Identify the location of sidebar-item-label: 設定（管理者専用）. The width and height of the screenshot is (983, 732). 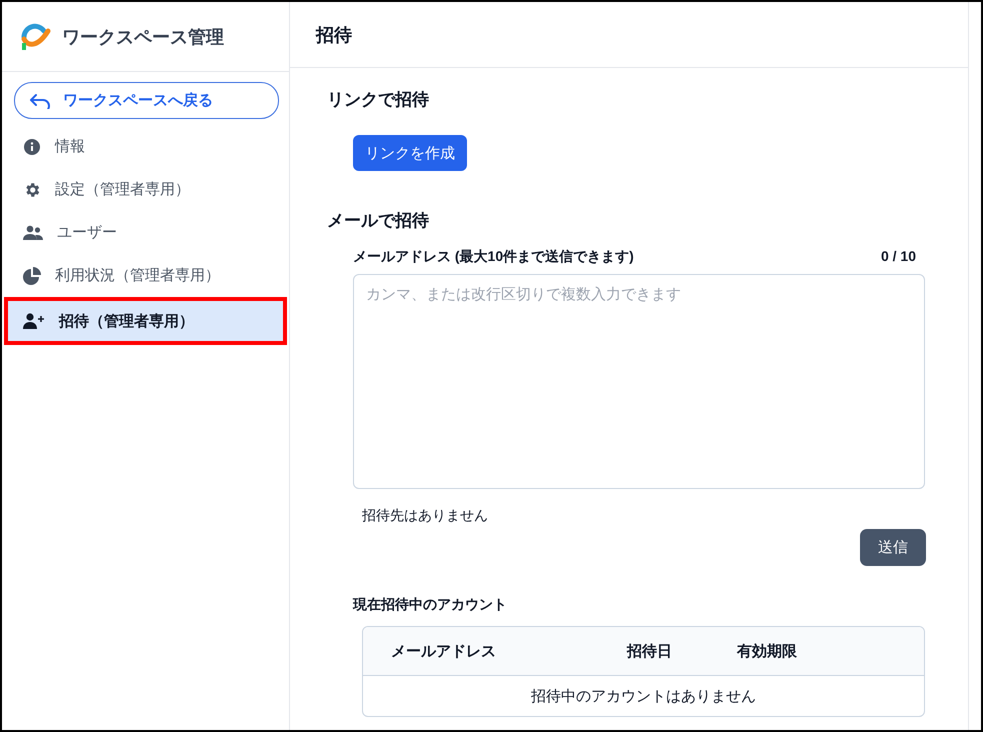
(122, 189).